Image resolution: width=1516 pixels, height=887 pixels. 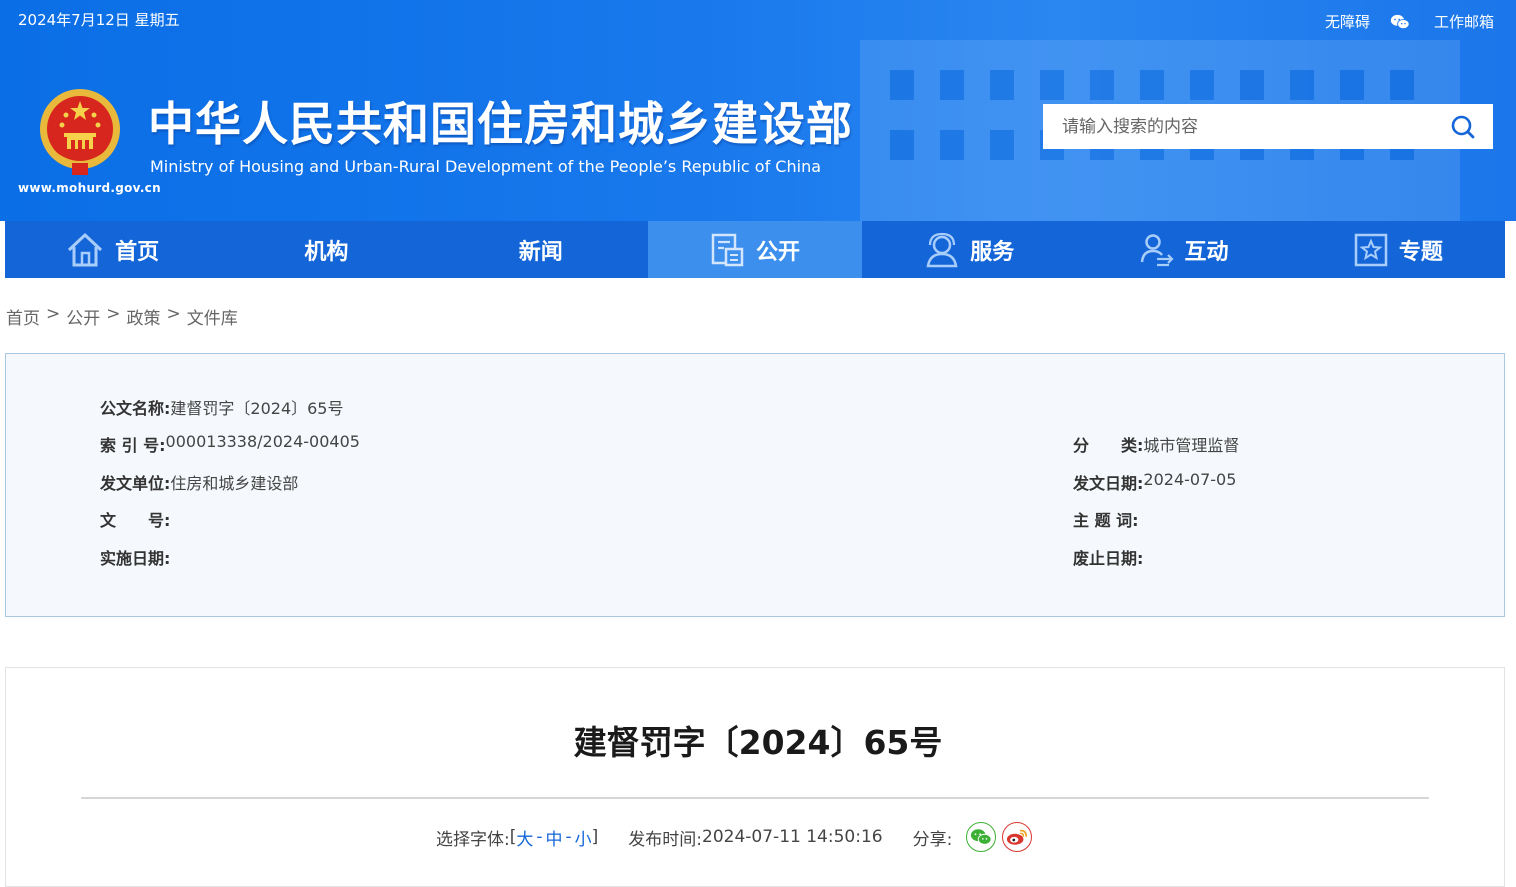 I want to click on nav-label: 服务, so click(x=992, y=252).